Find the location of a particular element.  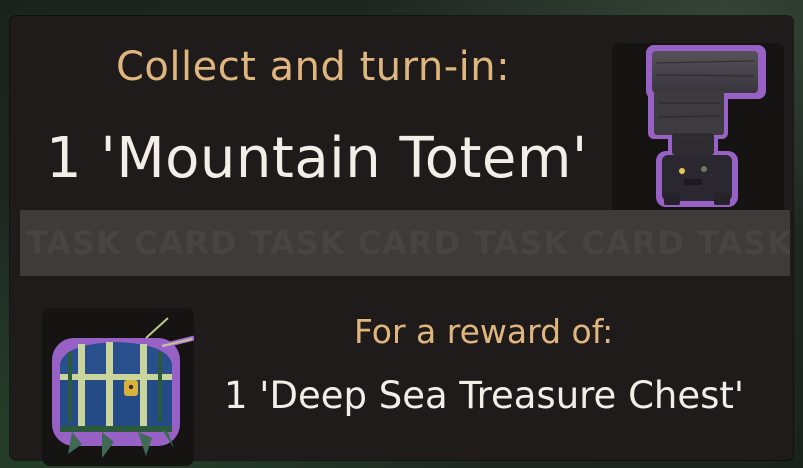

task-item-frame is located at coordinates (698, 132).